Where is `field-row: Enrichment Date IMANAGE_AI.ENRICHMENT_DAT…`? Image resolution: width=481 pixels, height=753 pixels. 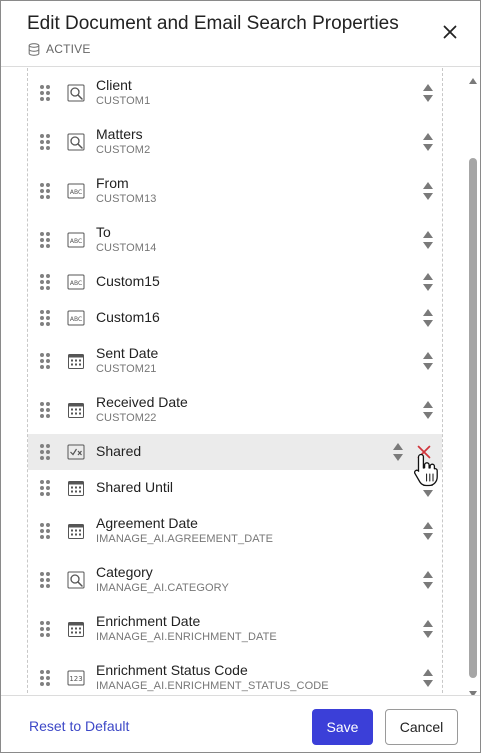 field-row: Enrichment Date IMANAGE_AI.ENRICHMENT_DAT… is located at coordinates (235, 628).